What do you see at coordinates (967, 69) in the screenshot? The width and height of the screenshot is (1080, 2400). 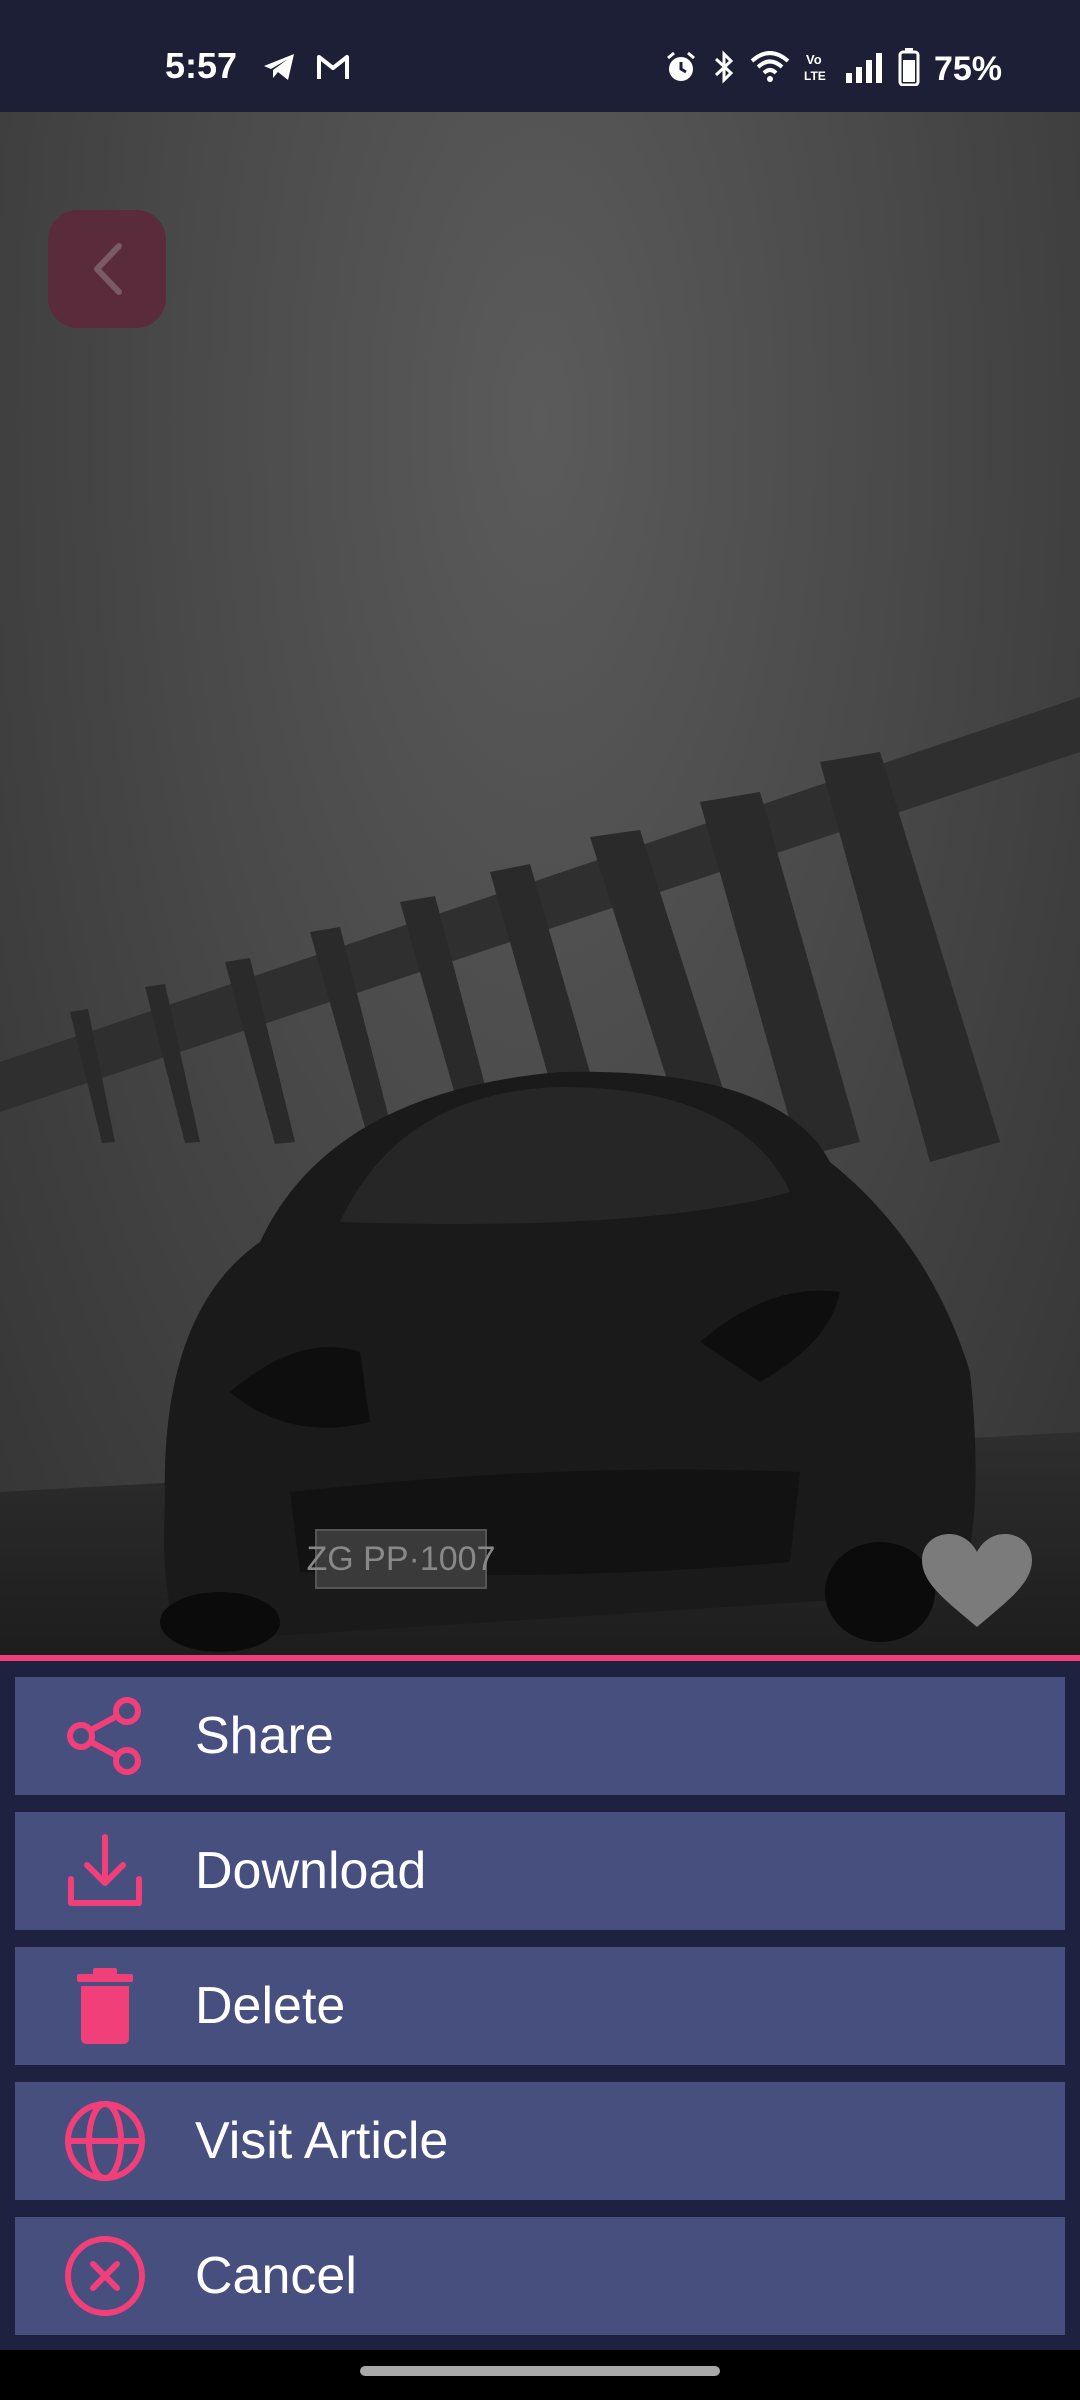 I see `battery-percent: 75%` at bounding box center [967, 69].